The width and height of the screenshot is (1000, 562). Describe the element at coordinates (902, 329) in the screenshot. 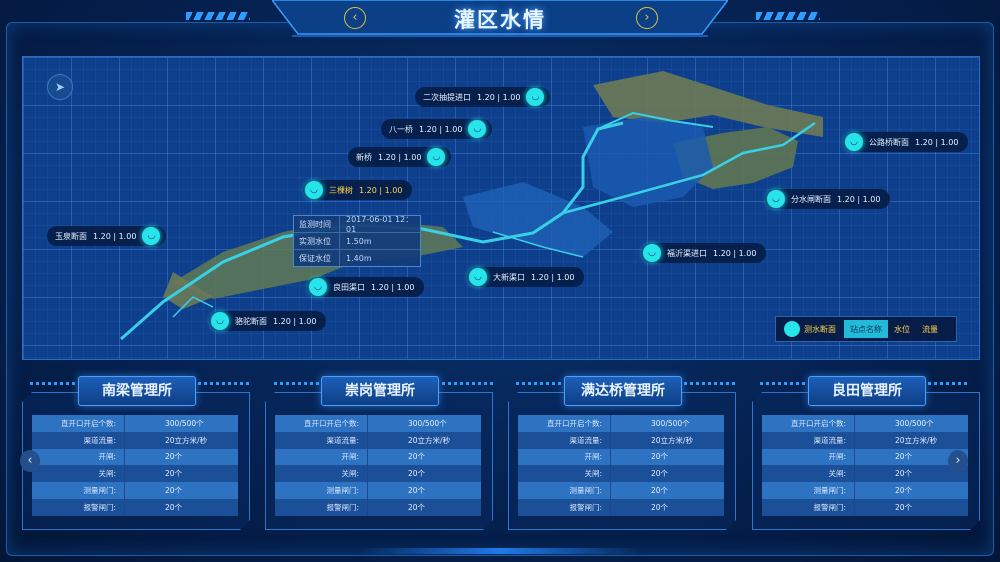

I see `legend-tab-level: 水位` at that location.